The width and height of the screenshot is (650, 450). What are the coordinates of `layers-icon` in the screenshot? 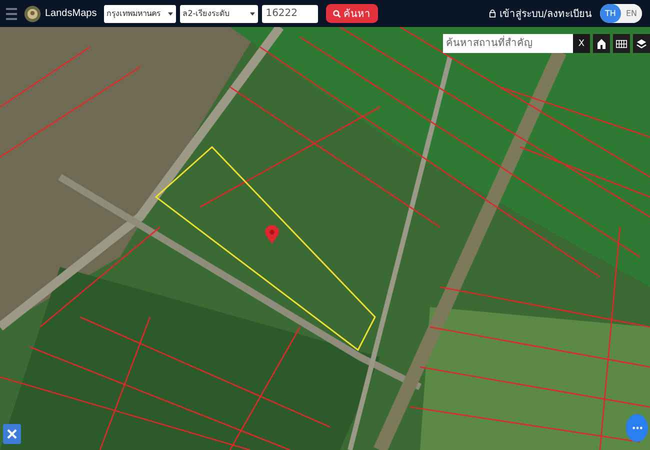 It's located at (641, 43).